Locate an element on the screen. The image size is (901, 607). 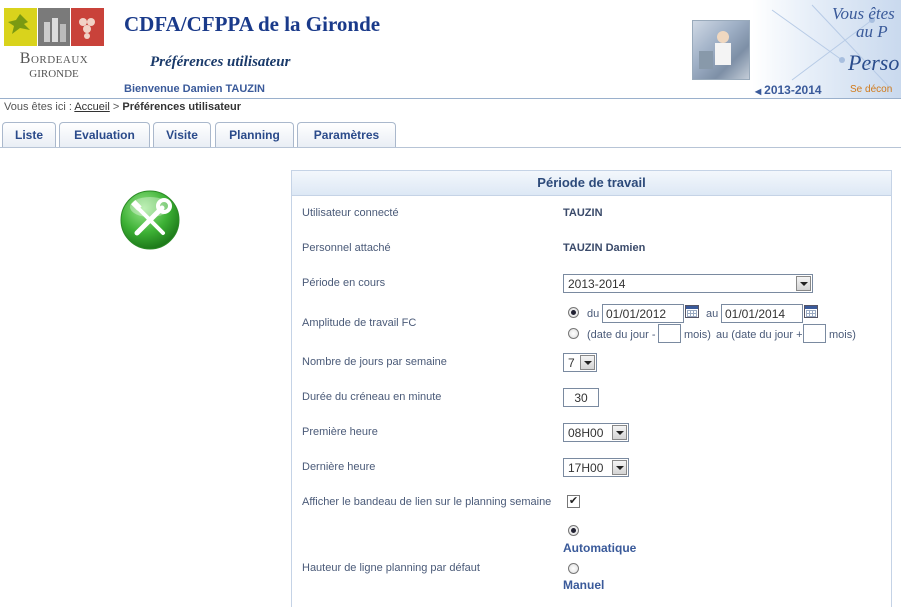
tab-parametres: Paramètres is located at coordinates (346, 134).